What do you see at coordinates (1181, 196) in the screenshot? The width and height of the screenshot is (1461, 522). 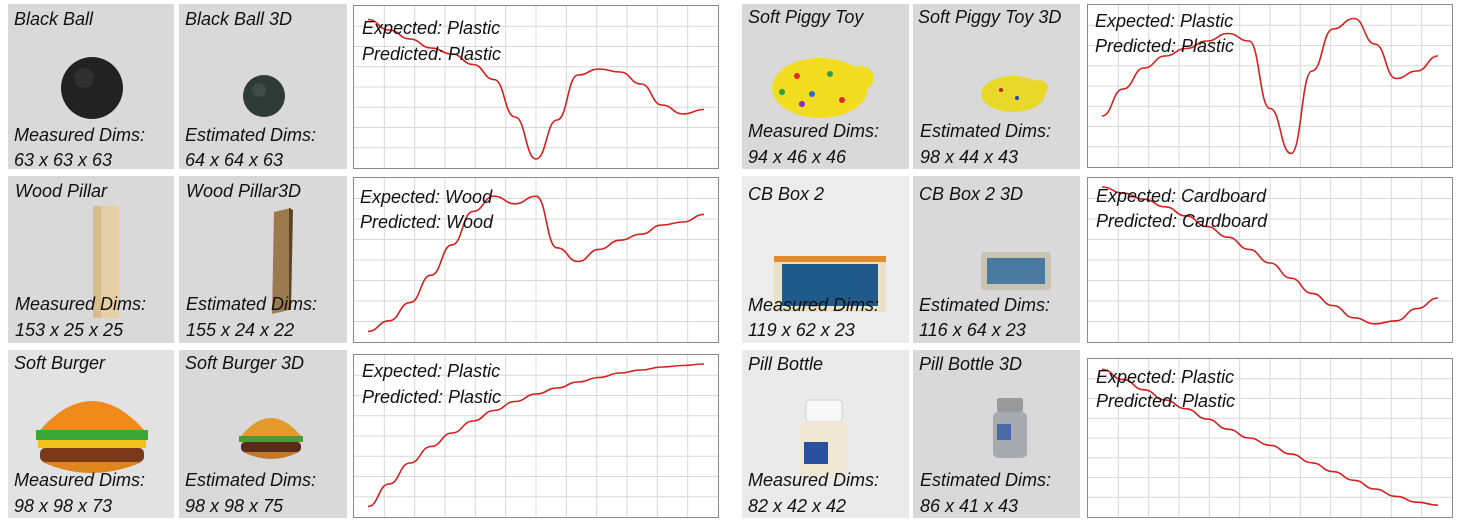 I see `chart-expected: Expected: Cardboard` at bounding box center [1181, 196].